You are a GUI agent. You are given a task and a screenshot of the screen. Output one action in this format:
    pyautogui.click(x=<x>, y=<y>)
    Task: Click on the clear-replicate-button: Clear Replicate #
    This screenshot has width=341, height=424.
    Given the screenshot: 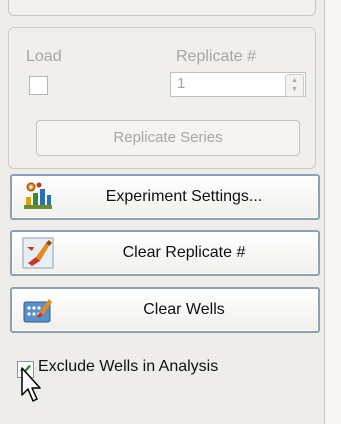 What is the action you would take?
    pyautogui.click(x=165, y=253)
    